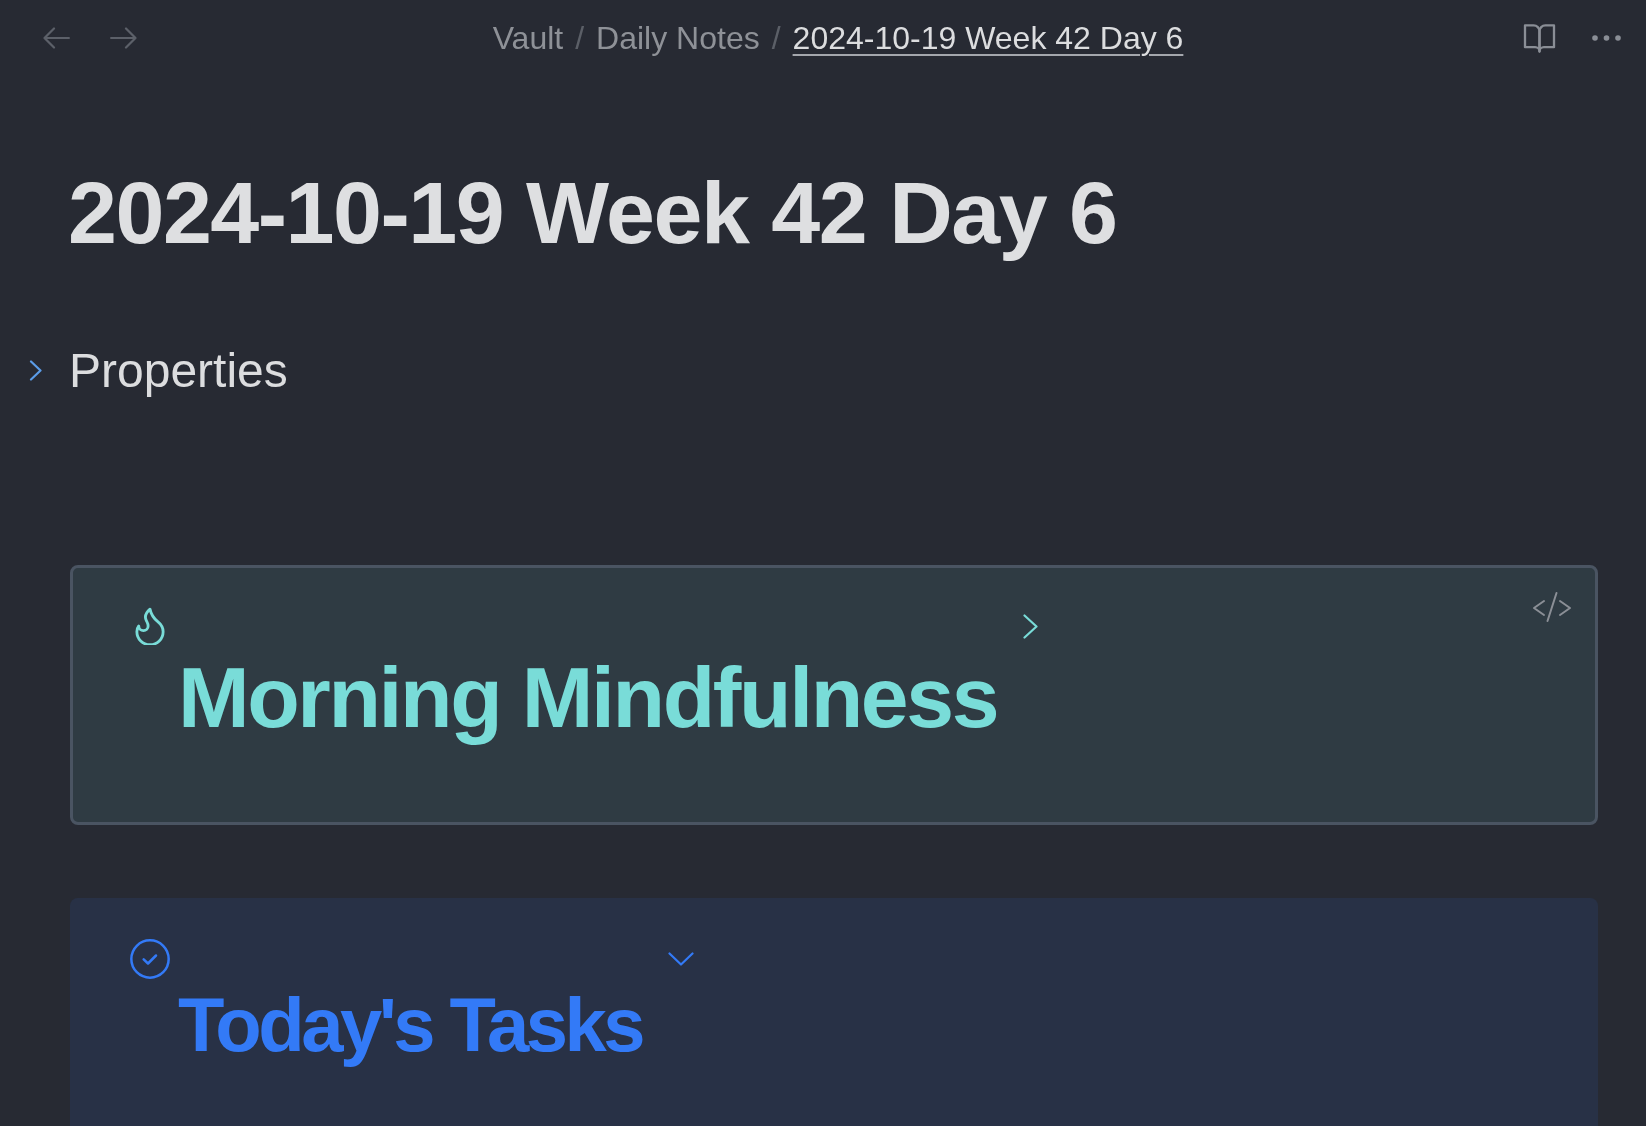 This screenshot has width=1646, height=1126. What do you see at coordinates (1552, 607) in the screenshot?
I see `code-icon` at bounding box center [1552, 607].